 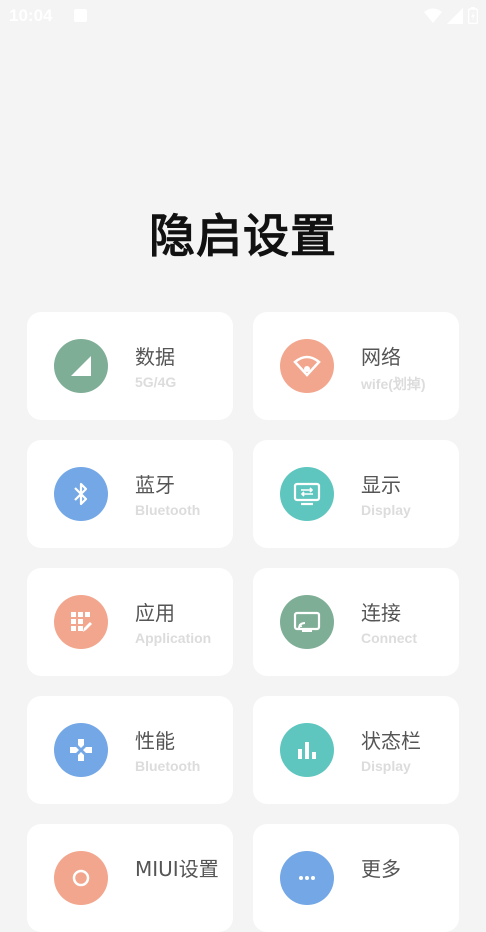 I want to click on display-icon, so click(x=307, y=494).